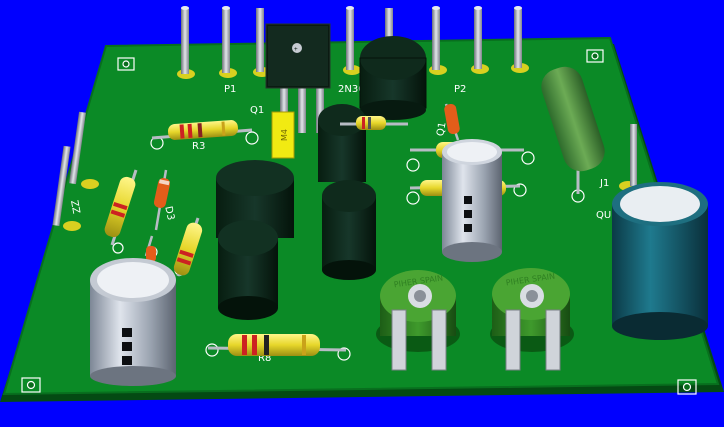 This screenshot has width=724, height=427. What do you see at coordinates (393, 78) in the screenshot?
I see `to92-transistor-top` at bounding box center [393, 78].